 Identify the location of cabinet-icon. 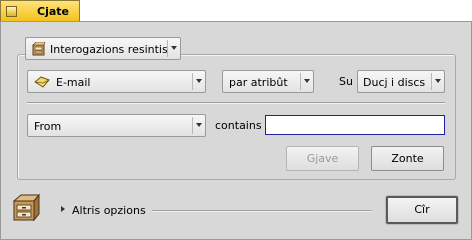
(39, 49).